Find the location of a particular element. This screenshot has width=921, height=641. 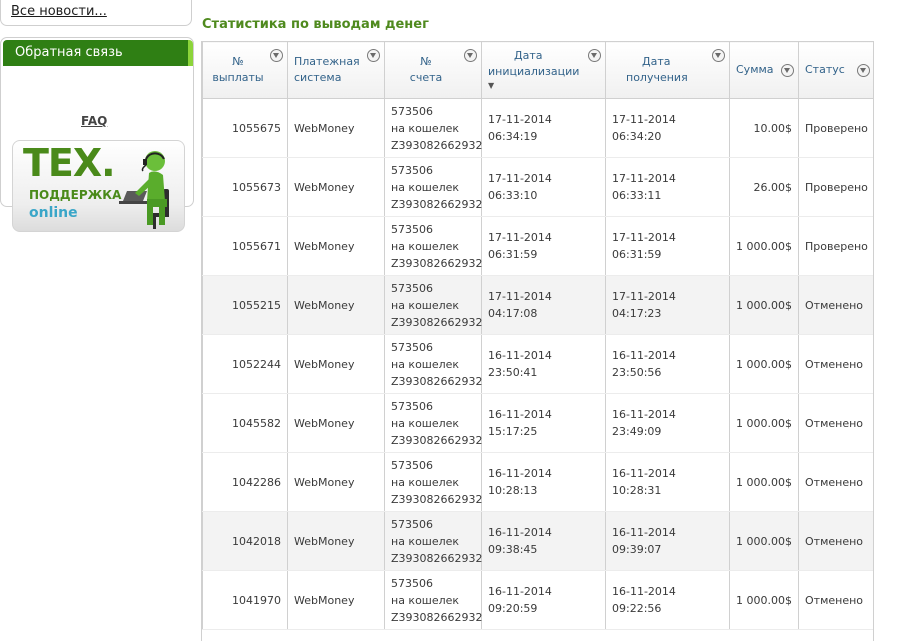

init-date-cell: 17-11-2014 06:34:19 is located at coordinates (543, 128).